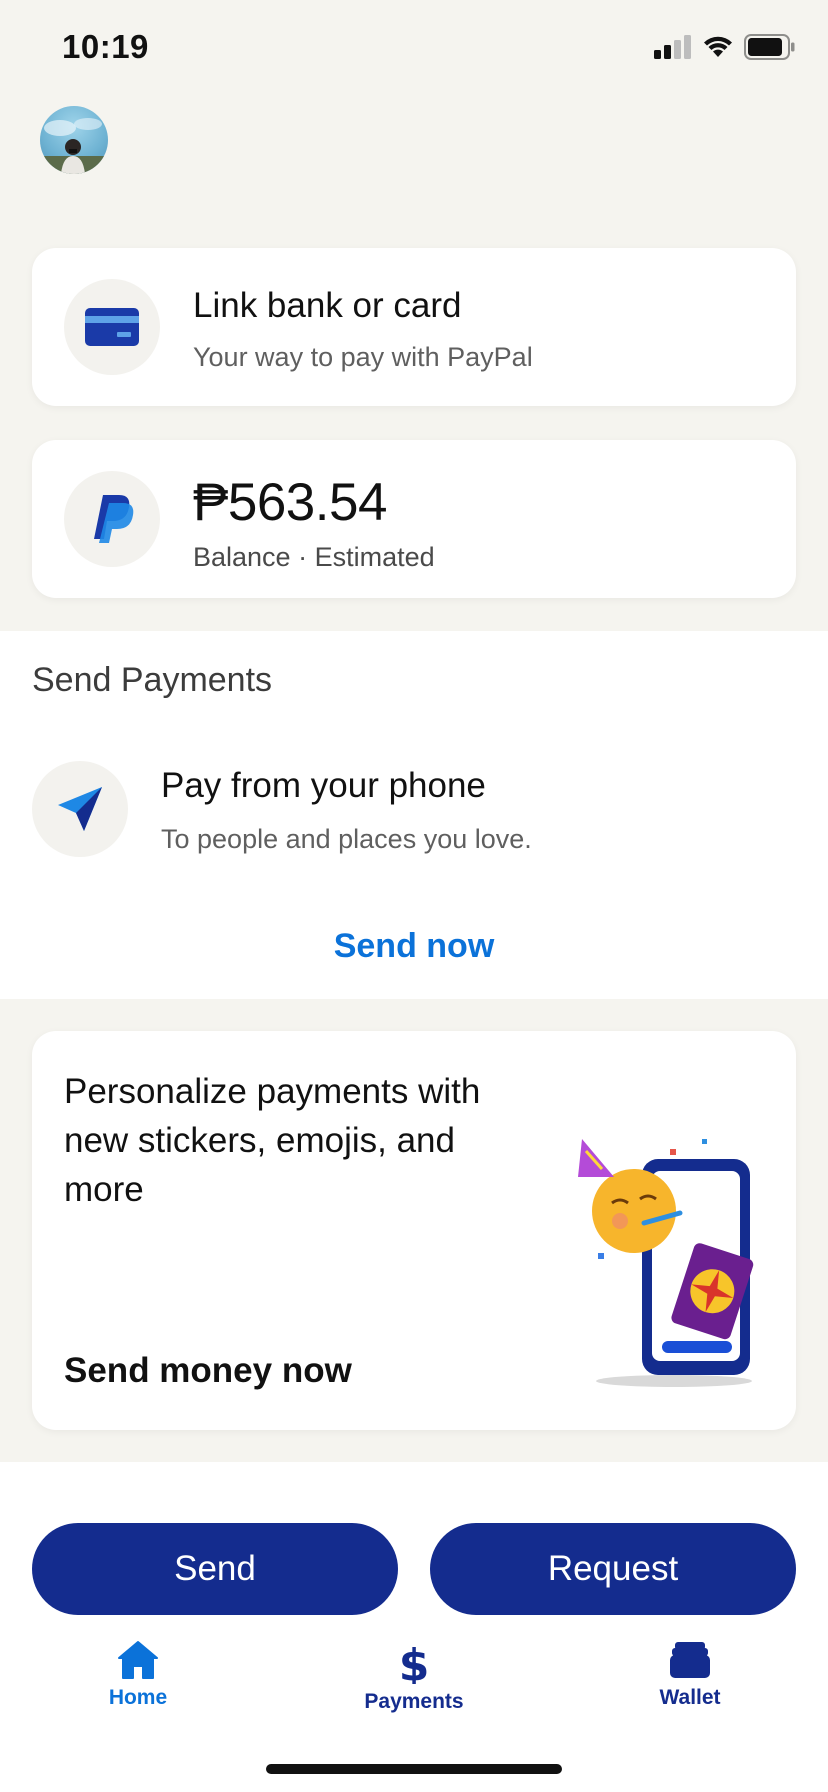 This screenshot has height=1792, width=828. I want to click on tab-payments-label: Payments, so click(414, 1701).